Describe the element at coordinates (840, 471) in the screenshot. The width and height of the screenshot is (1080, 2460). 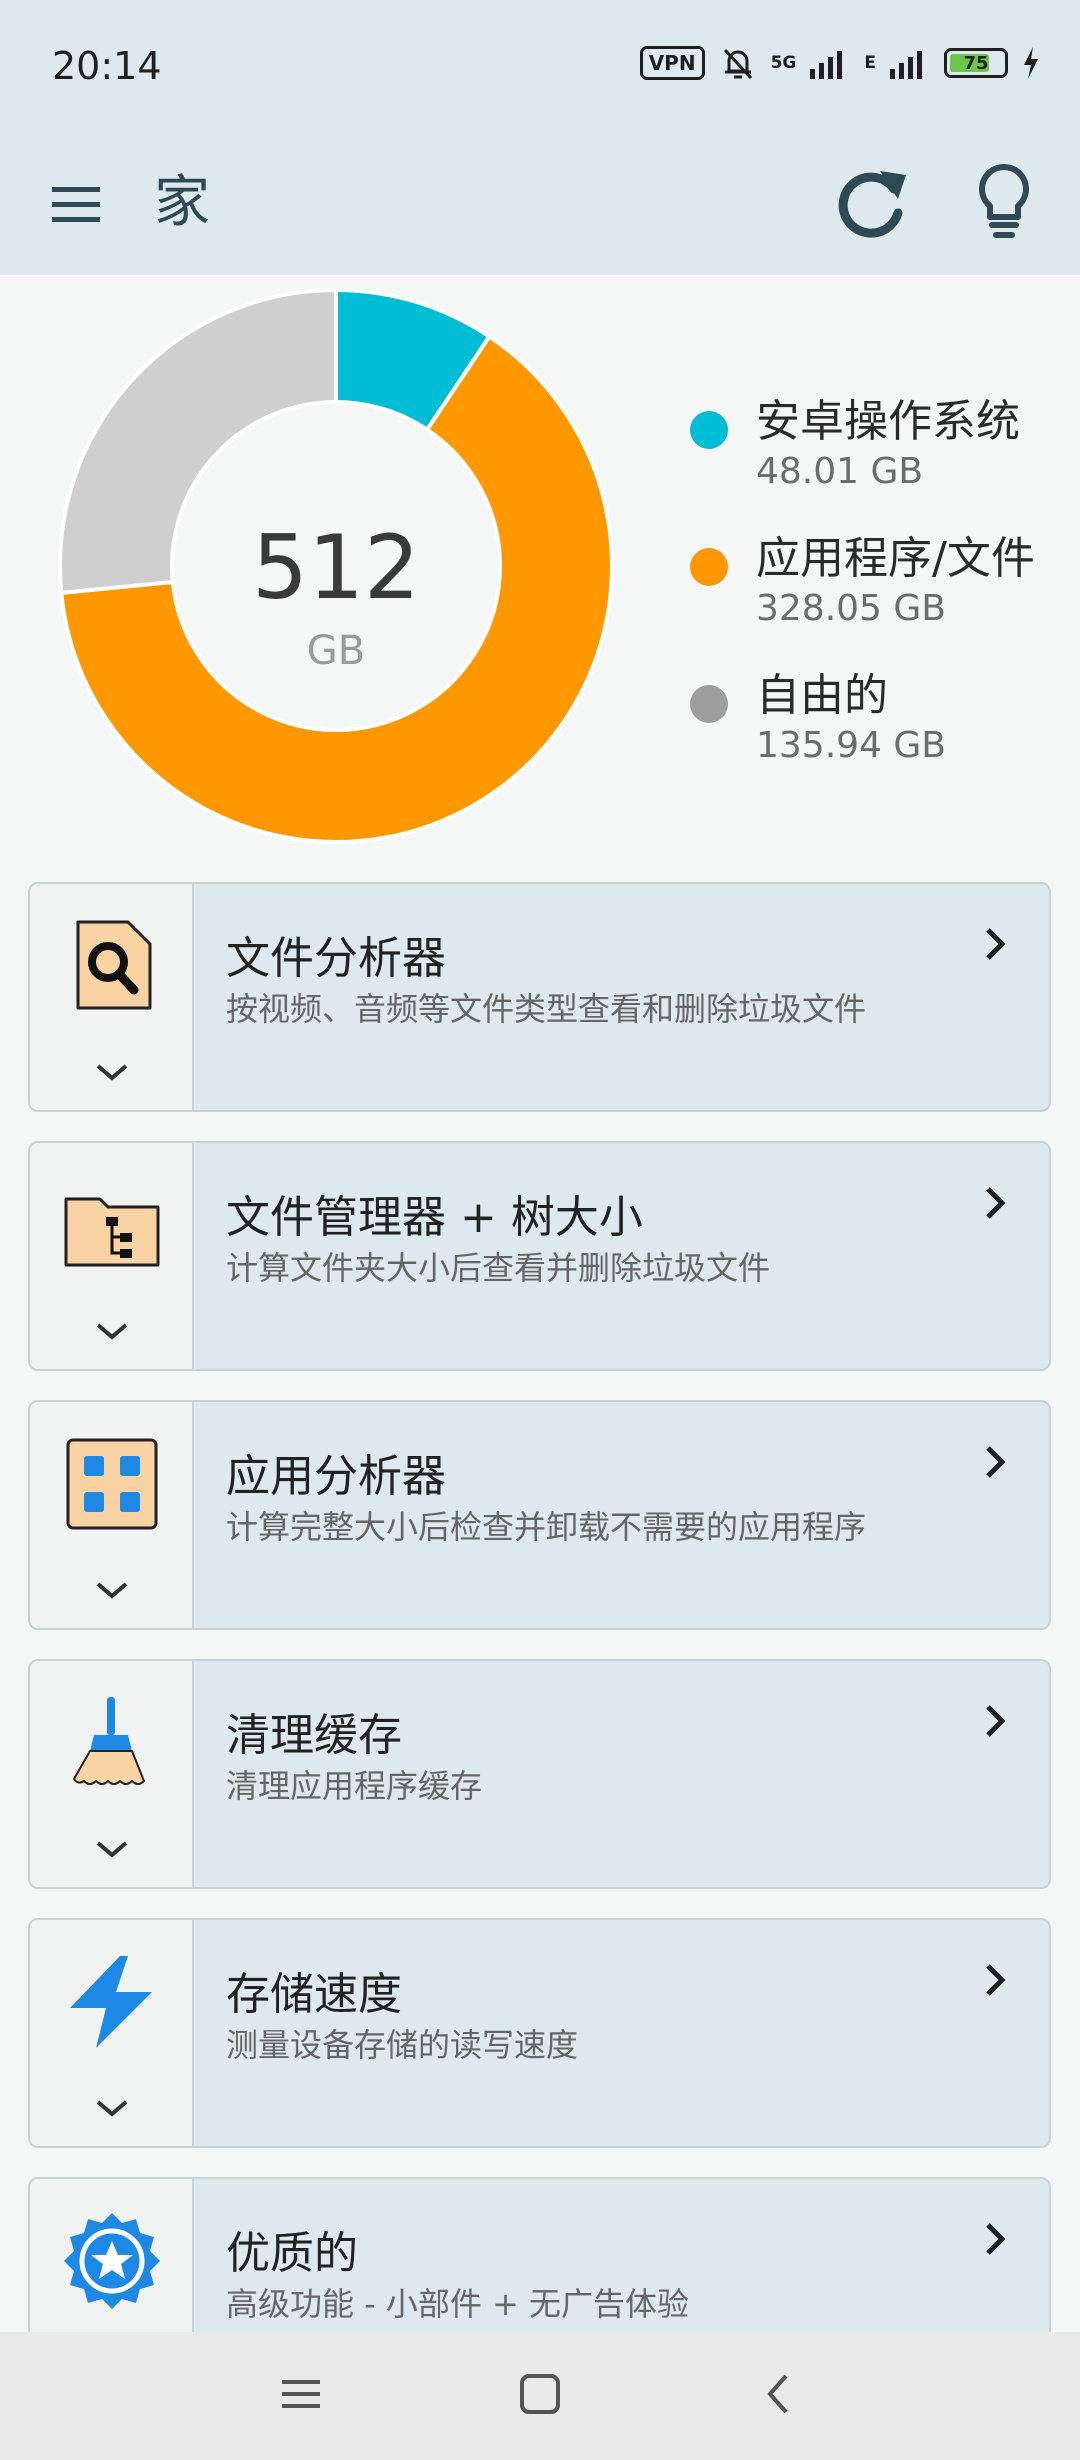
I see `legend-value-system: 48.01 GB` at that location.